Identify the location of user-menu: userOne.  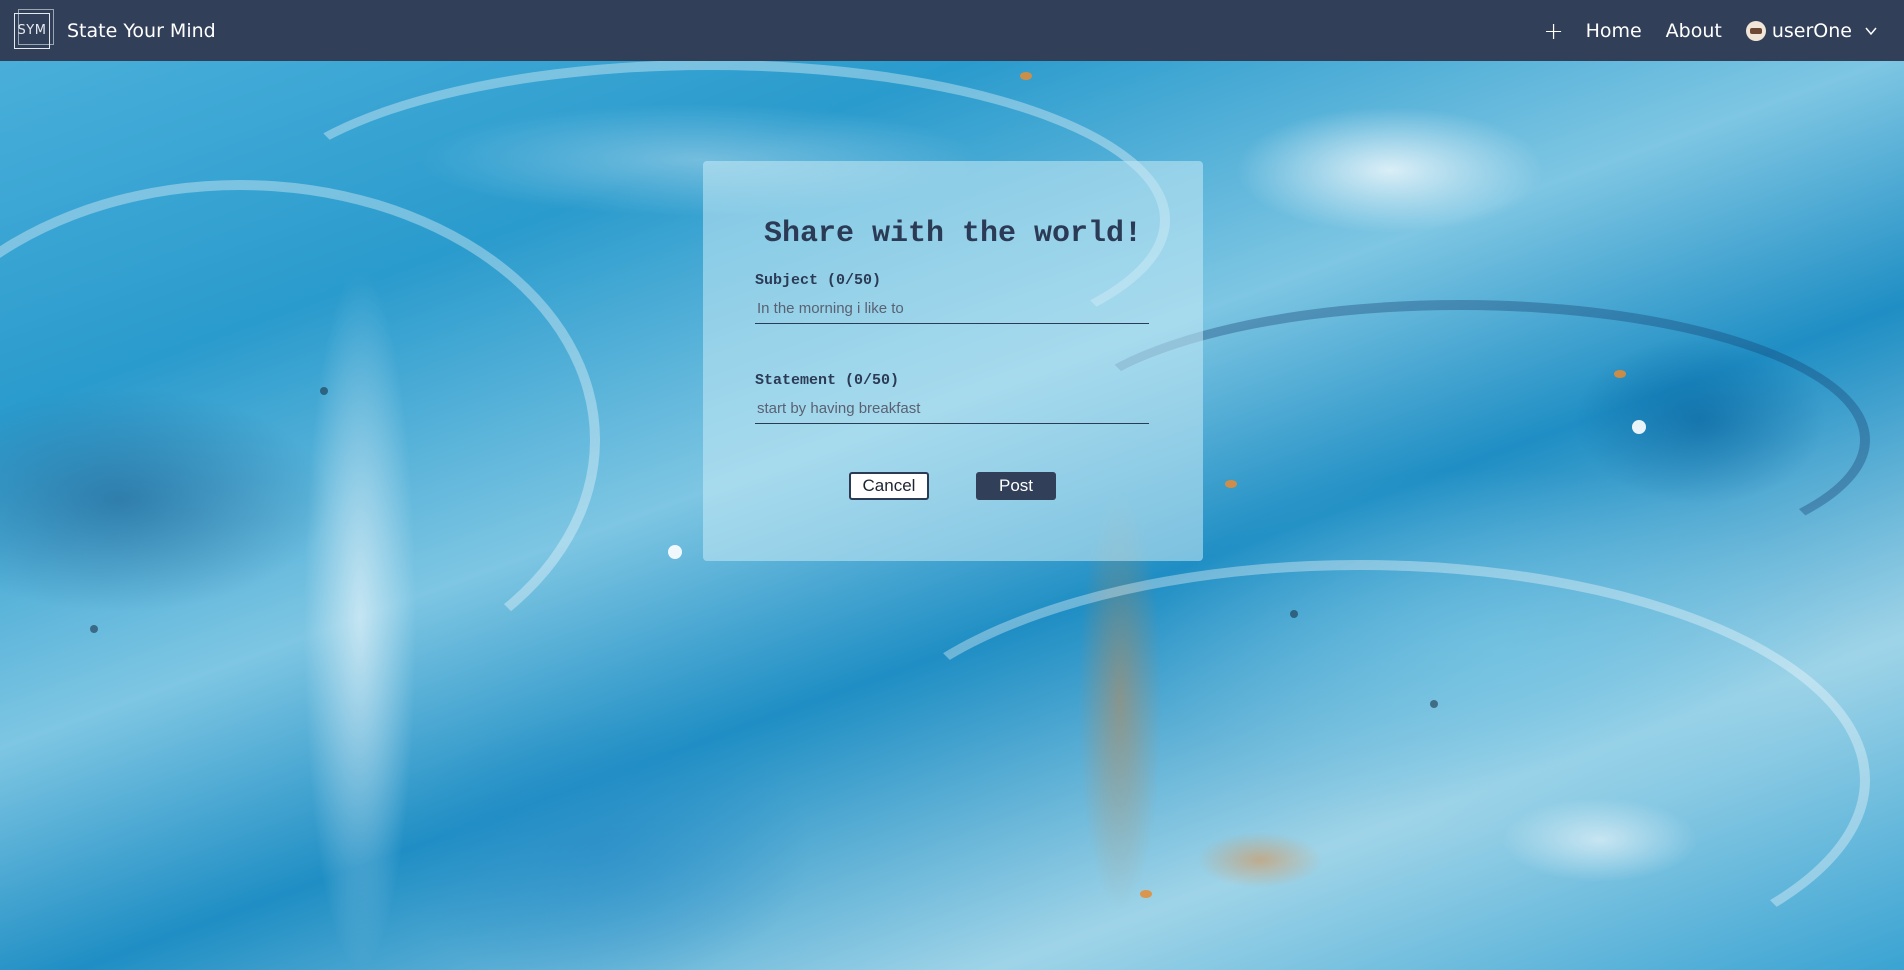
(1811, 30).